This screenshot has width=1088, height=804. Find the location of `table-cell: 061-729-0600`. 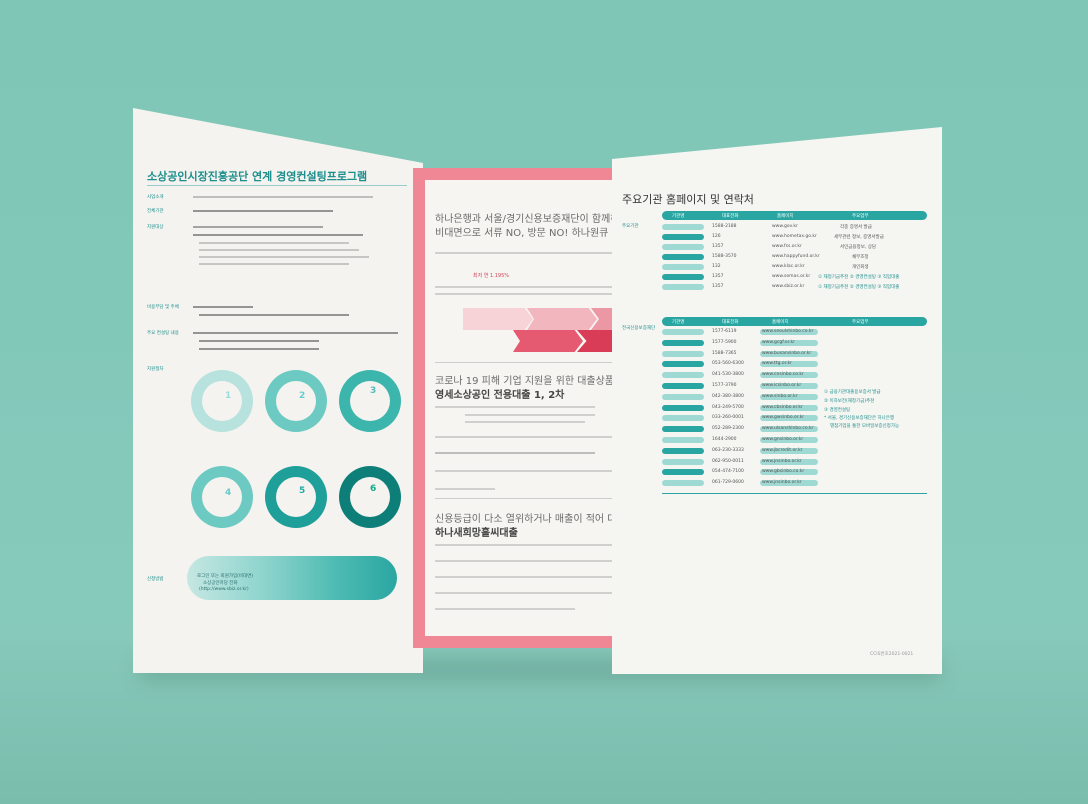

table-cell: 061-729-0600 is located at coordinates (728, 483).